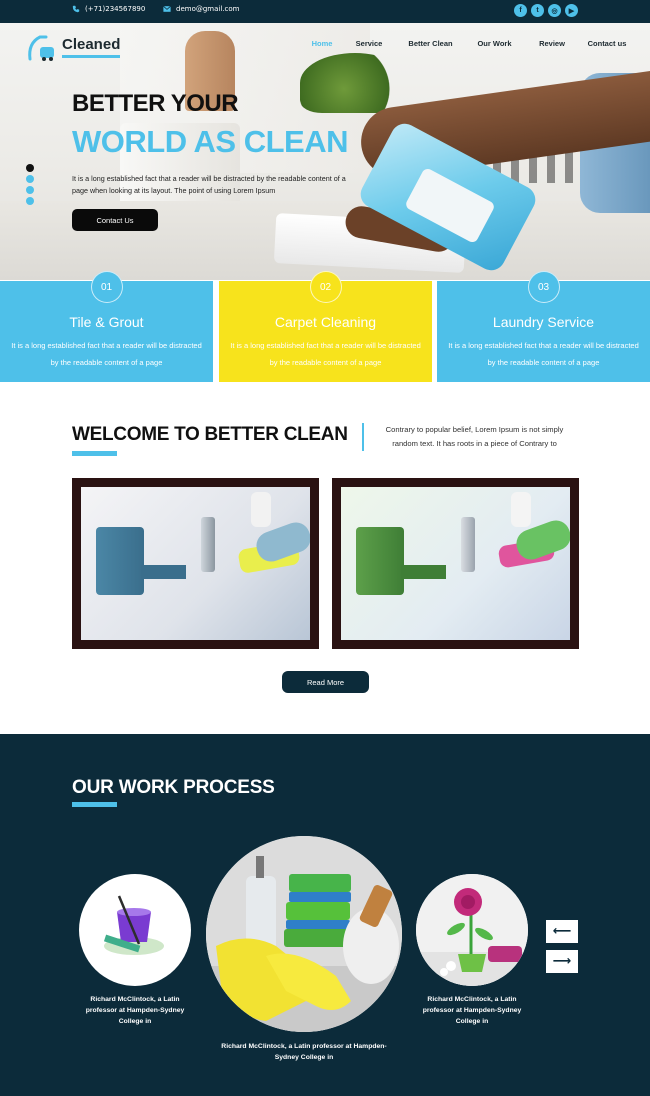 The height and width of the screenshot is (1096, 650). I want to click on process-image-cleaning-supplies, so click(304, 934).